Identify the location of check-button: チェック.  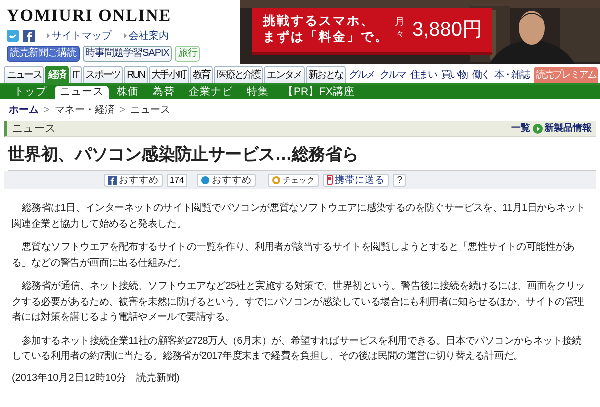
(294, 180).